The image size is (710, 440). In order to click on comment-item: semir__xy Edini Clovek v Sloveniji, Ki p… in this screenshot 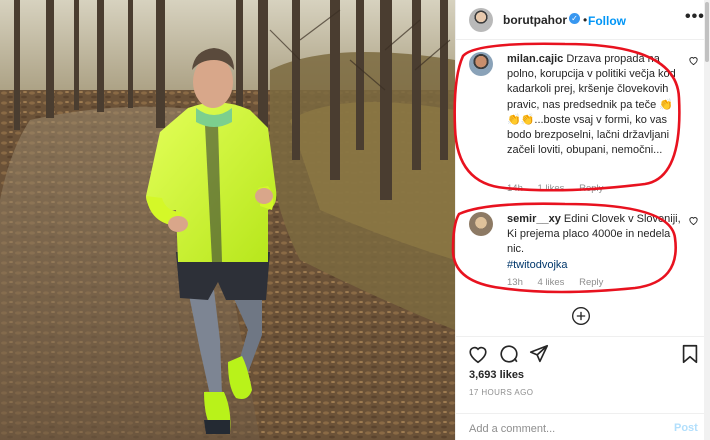, I will do `click(585, 252)`.